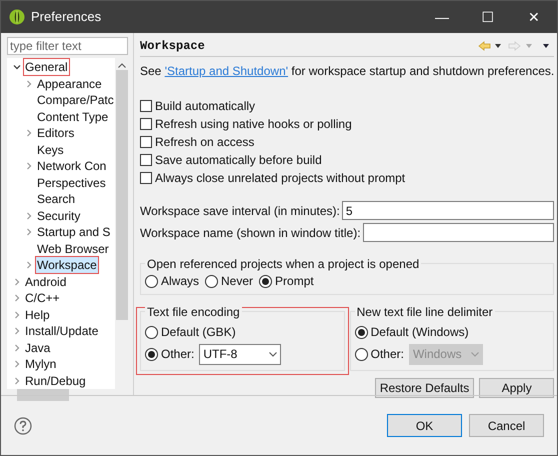 The height and width of the screenshot is (456, 558). I want to click on startup-link: 'Startup and Shutdown', so click(226, 71).